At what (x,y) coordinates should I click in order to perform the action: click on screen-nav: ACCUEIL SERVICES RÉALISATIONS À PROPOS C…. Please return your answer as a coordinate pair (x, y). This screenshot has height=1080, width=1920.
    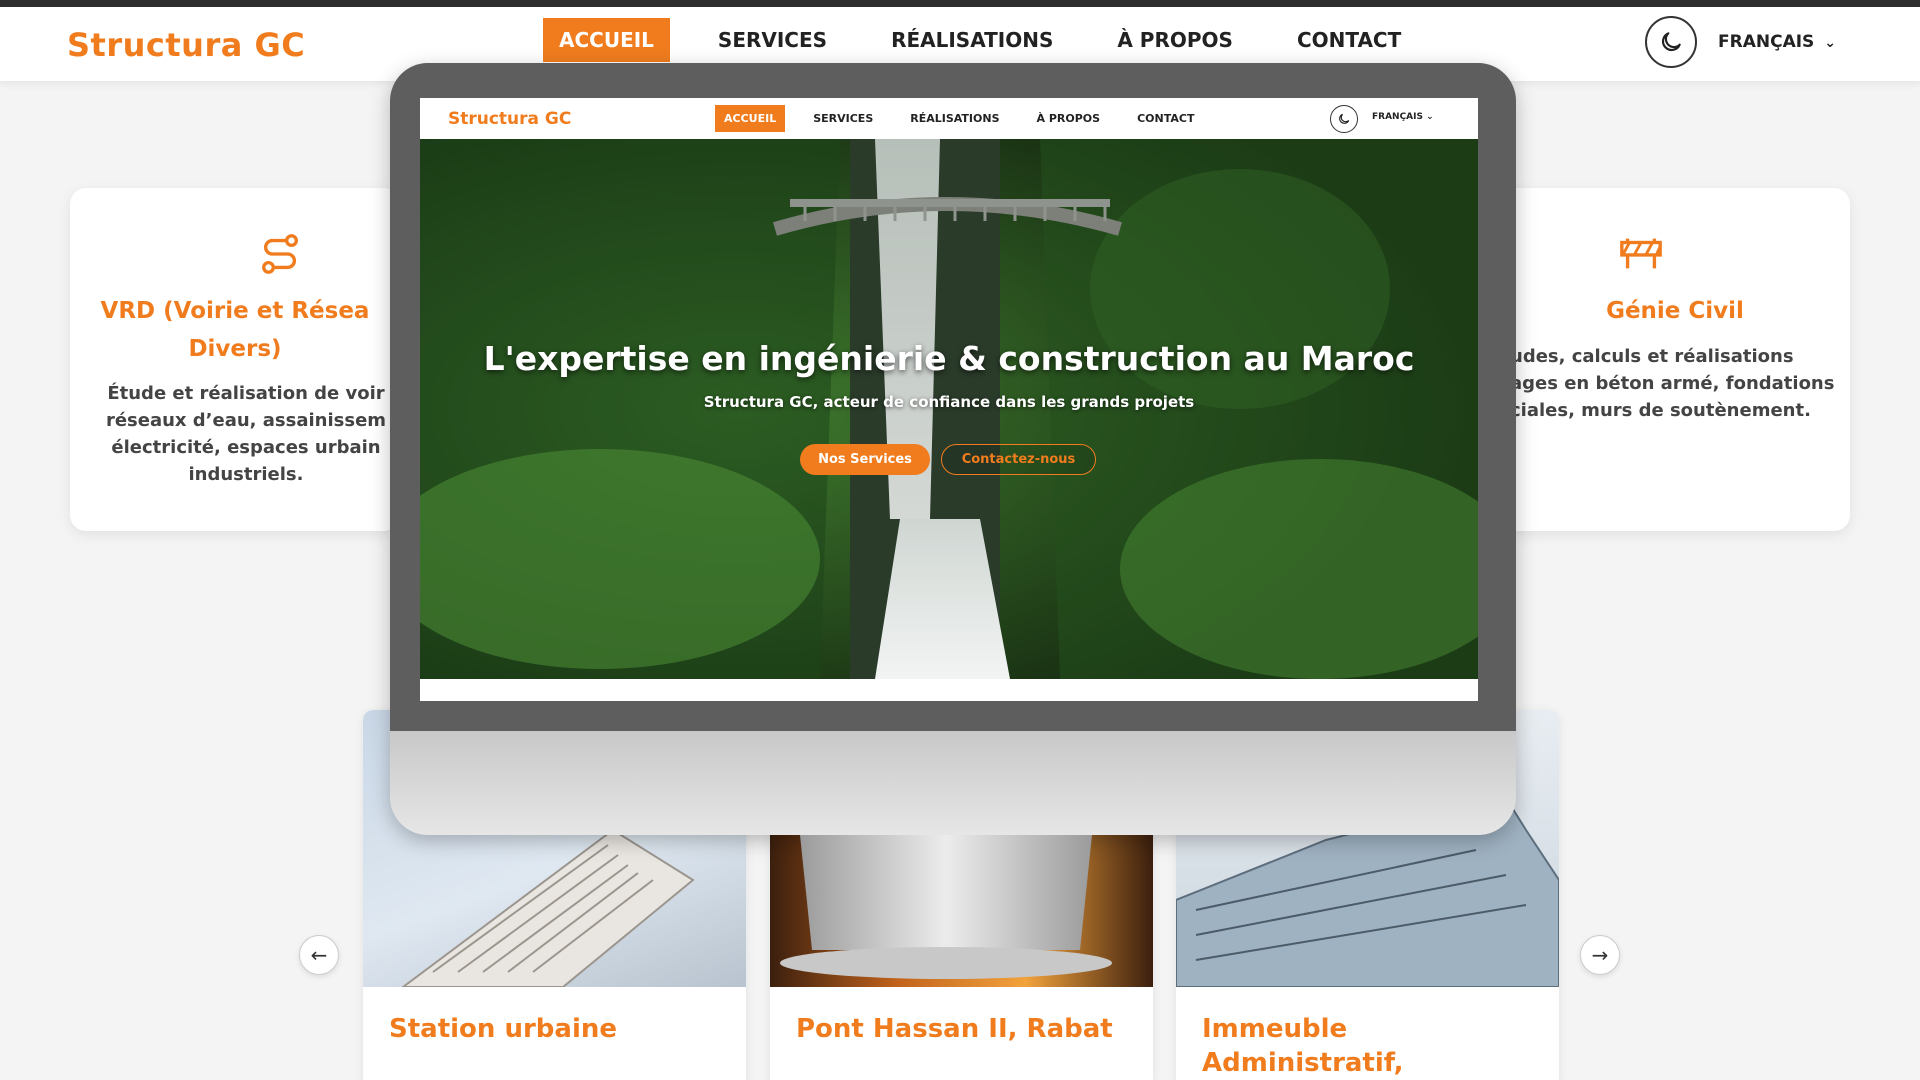
    Looking at the image, I should click on (968, 118).